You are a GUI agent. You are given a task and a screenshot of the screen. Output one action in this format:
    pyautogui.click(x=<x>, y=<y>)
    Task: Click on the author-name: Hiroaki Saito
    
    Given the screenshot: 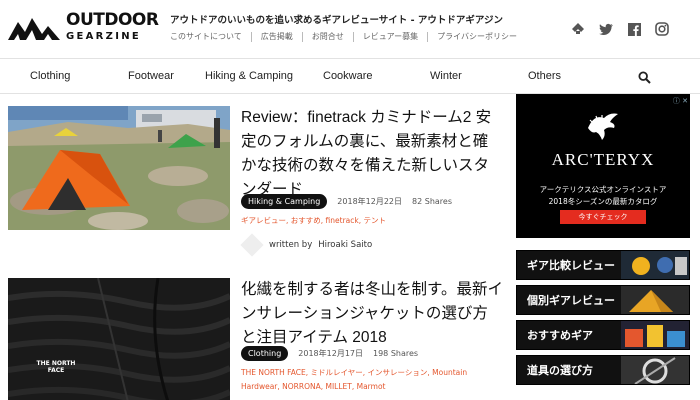 What is the action you would take?
    pyautogui.click(x=345, y=245)
    